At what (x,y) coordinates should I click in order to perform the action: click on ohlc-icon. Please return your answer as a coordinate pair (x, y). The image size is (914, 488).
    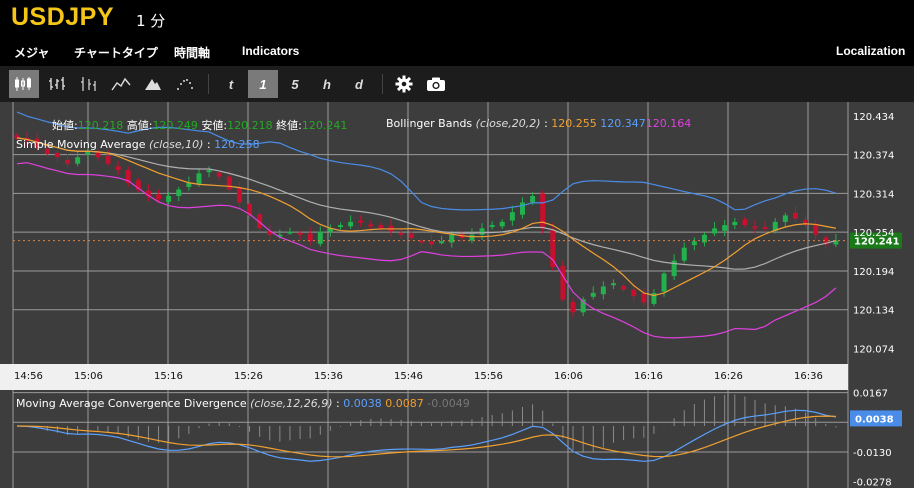
    Looking at the image, I should click on (57, 84).